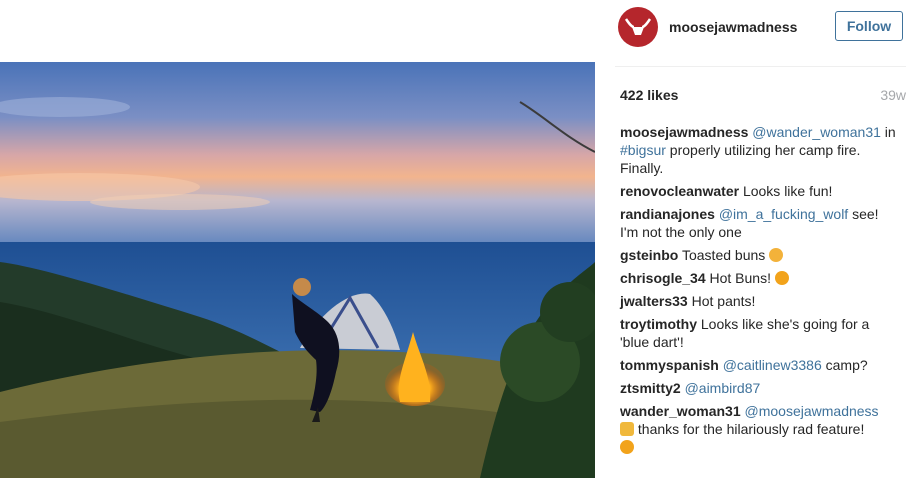 This screenshot has height=478, width=916. What do you see at coordinates (869, 26) in the screenshot?
I see `follow-button: Follow` at bounding box center [869, 26].